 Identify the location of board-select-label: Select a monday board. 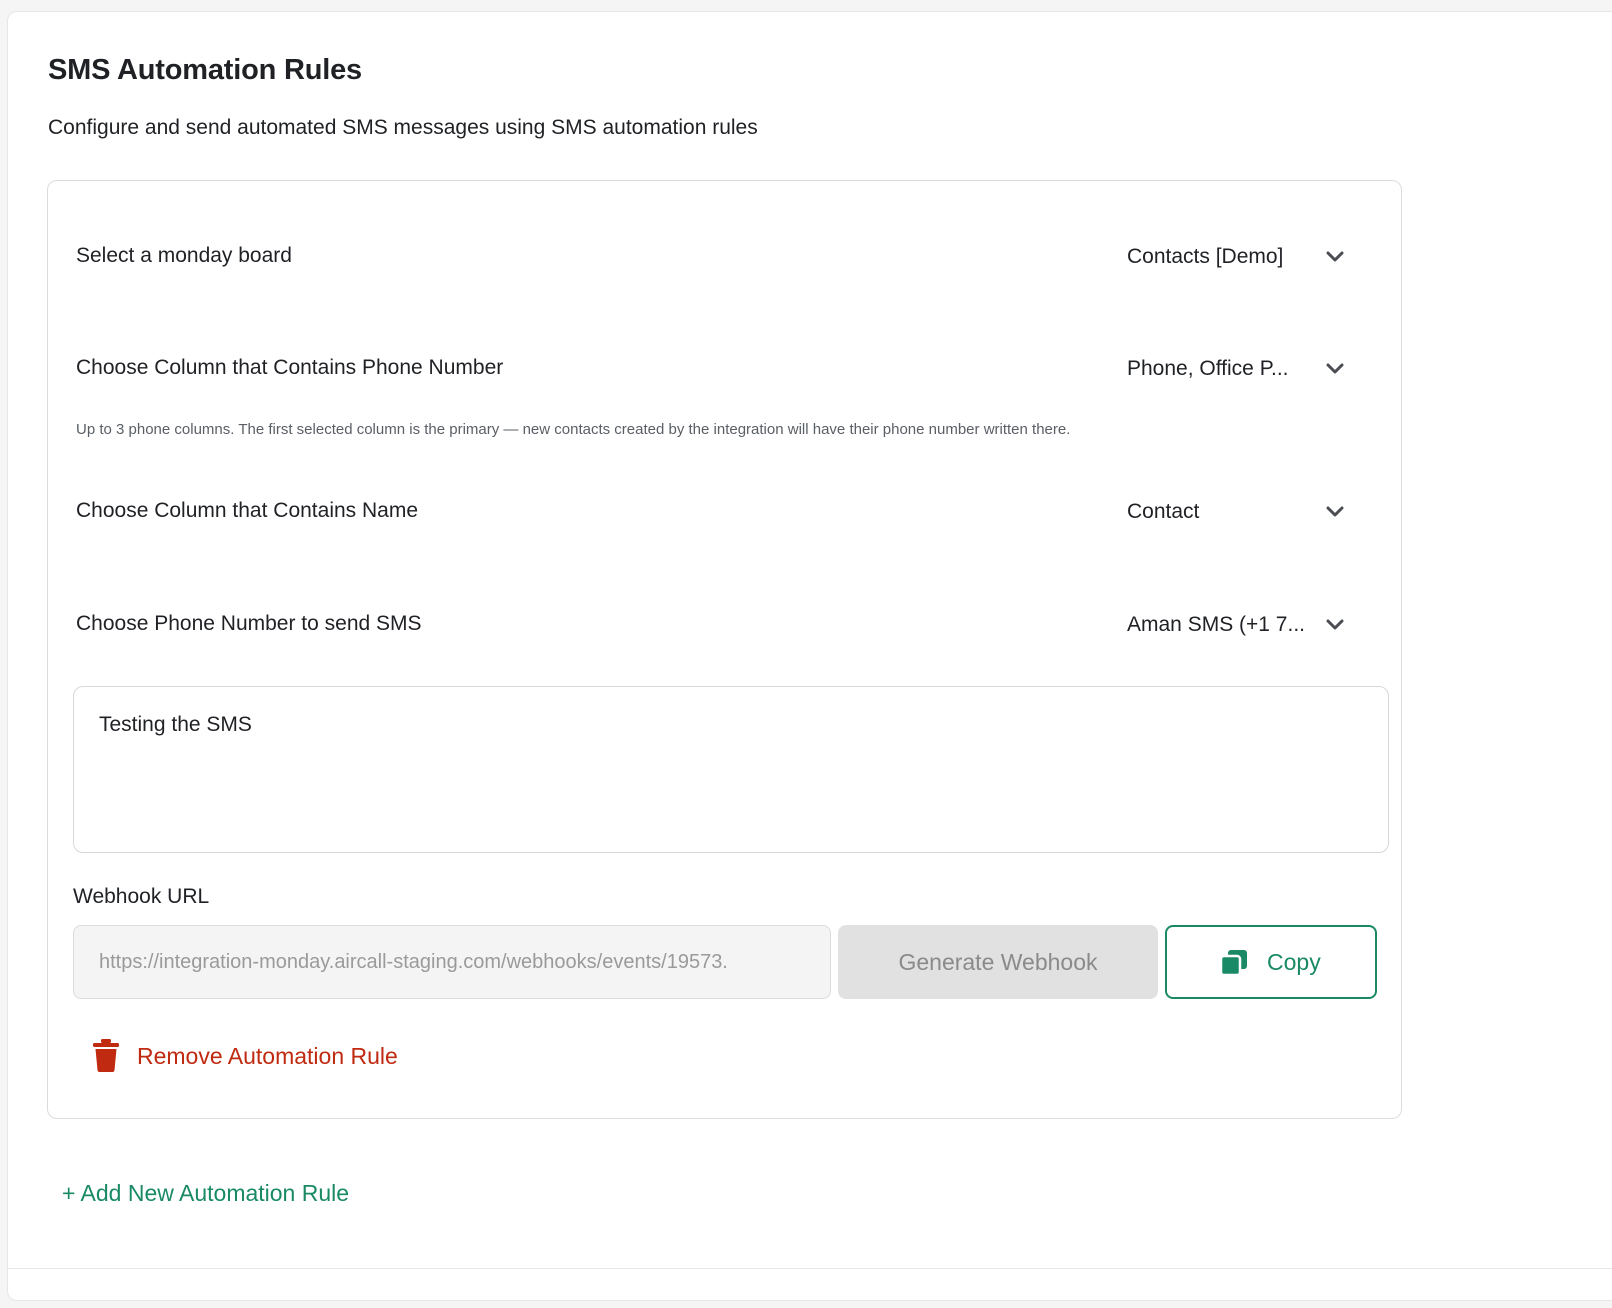
(184, 255).